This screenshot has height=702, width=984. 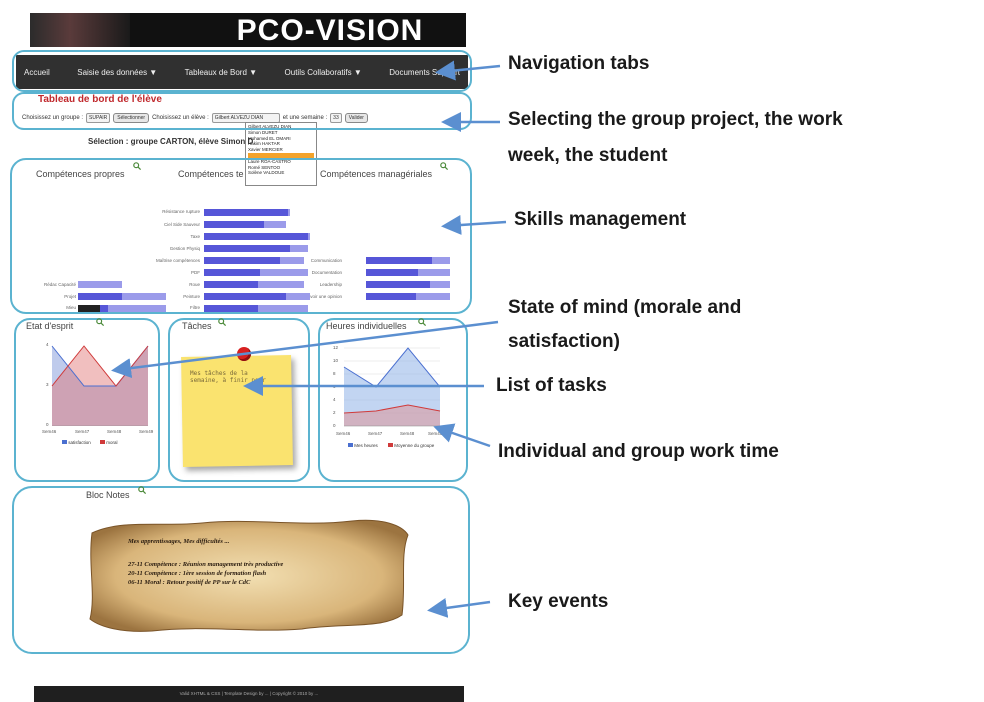 I want to click on label-skills: Skills management, so click(x=600, y=219).